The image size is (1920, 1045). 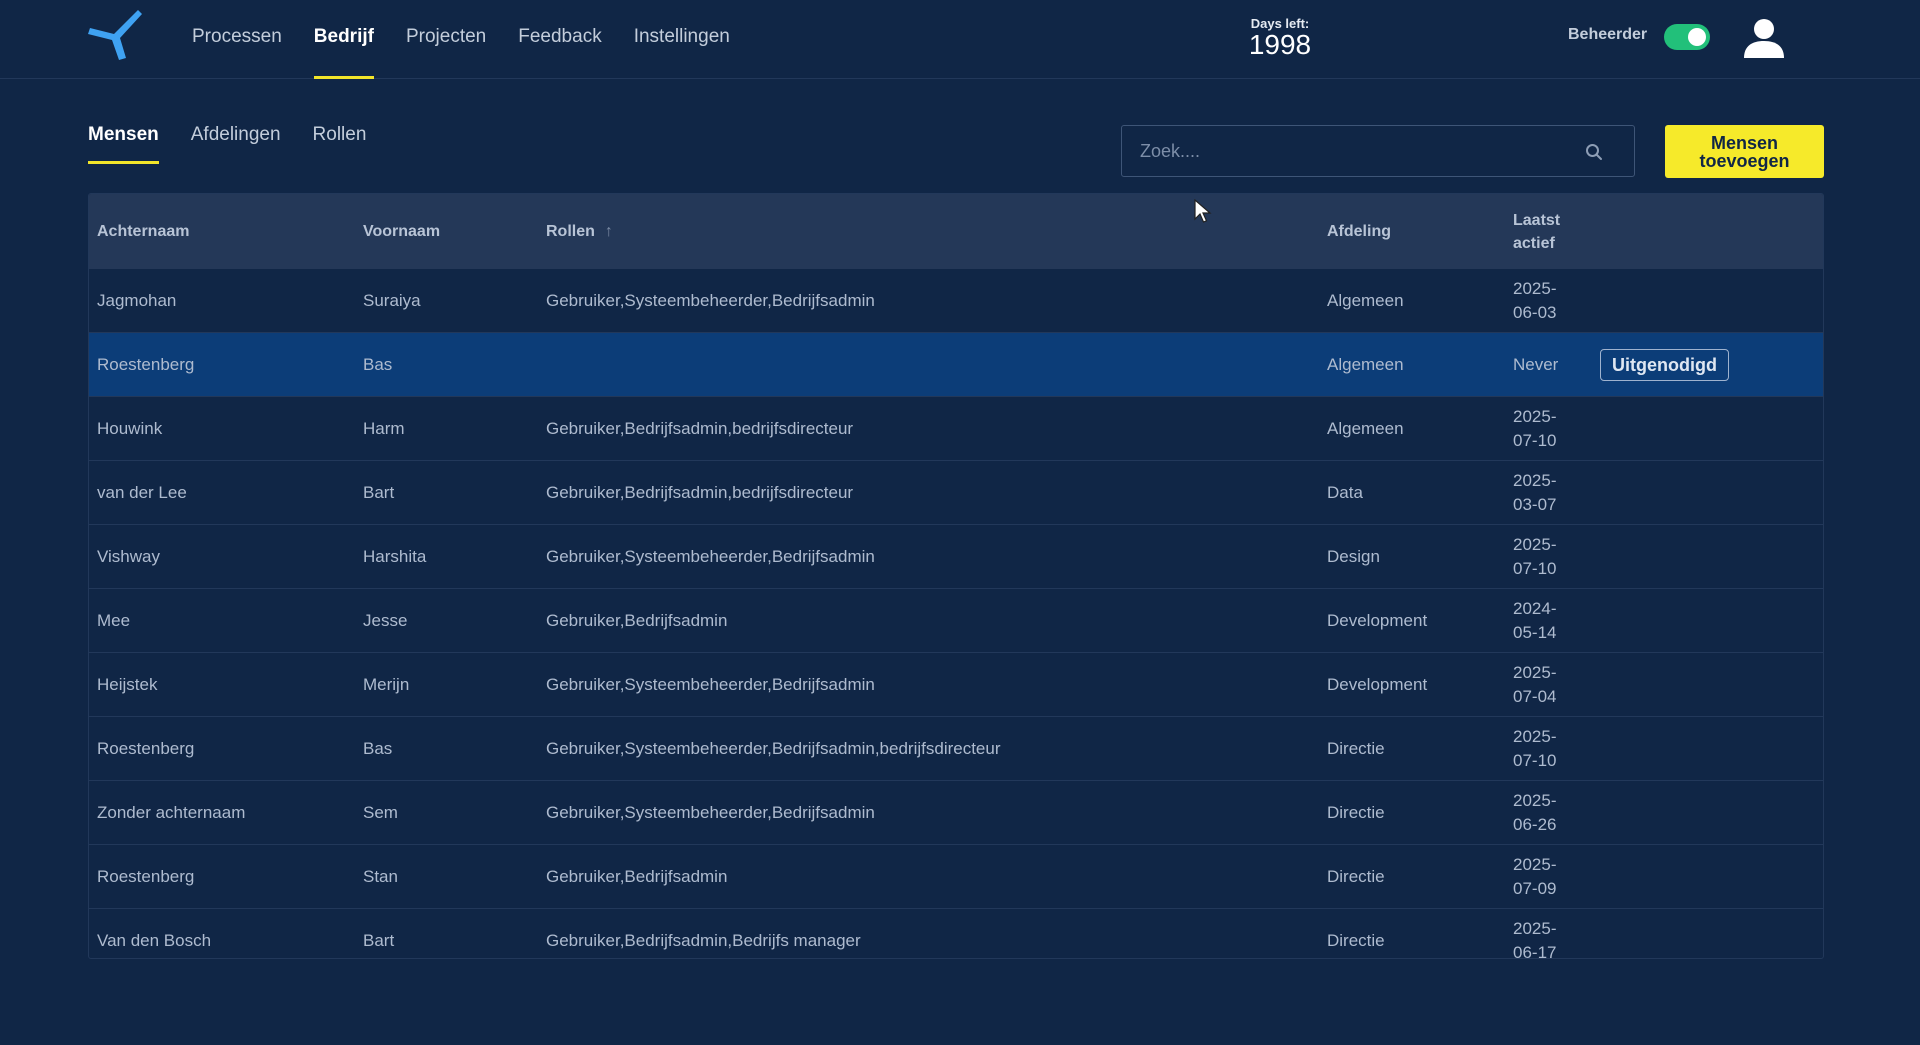 I want to click on cell-status: Uitgenodigd, so click(x=1664, y=365).